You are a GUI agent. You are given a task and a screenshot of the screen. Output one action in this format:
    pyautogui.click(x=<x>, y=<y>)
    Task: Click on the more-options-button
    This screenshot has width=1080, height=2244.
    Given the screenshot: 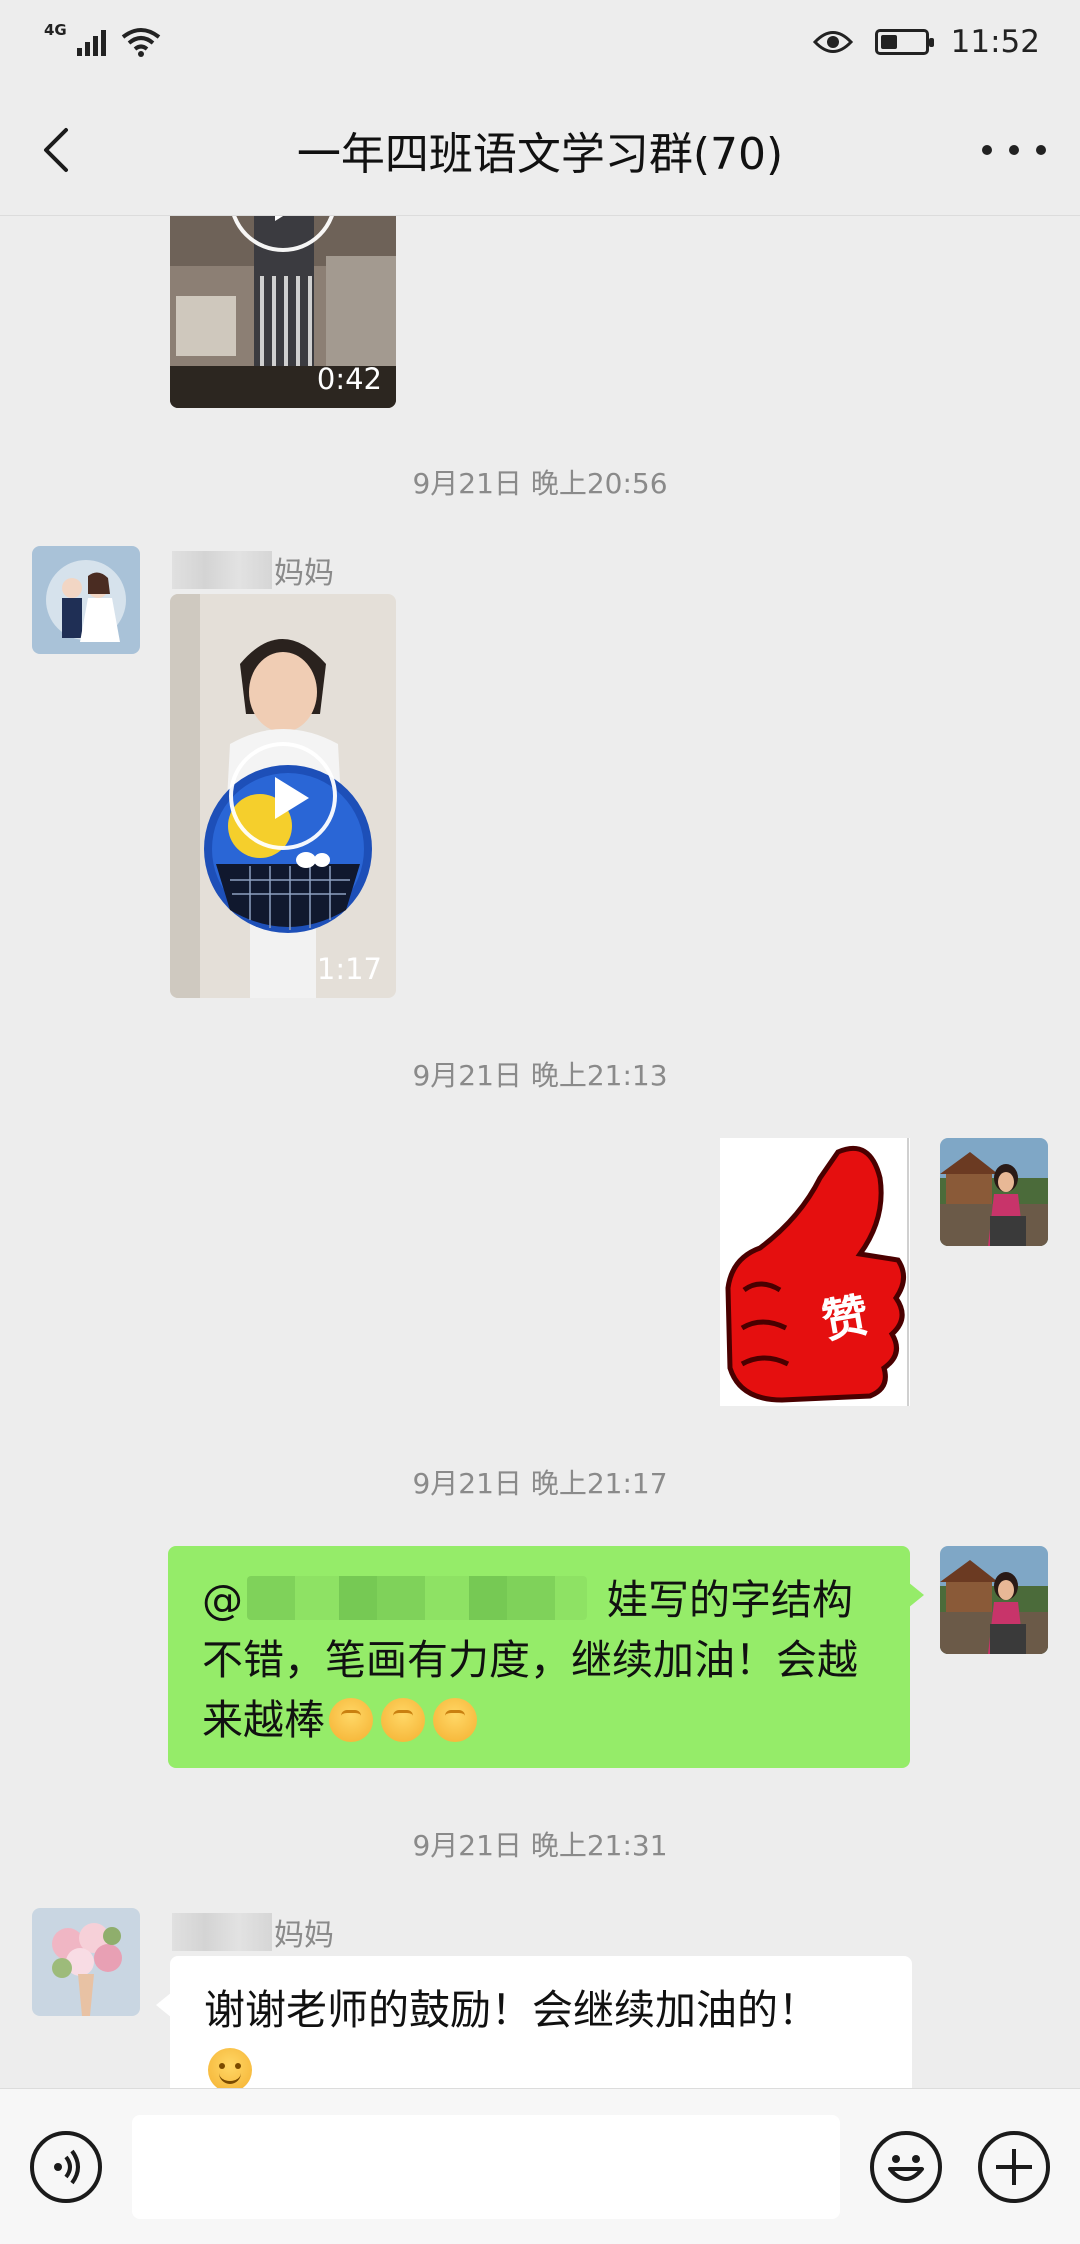 What is the action you would take?
    pyautogui.click(x=1014, y=150)
    